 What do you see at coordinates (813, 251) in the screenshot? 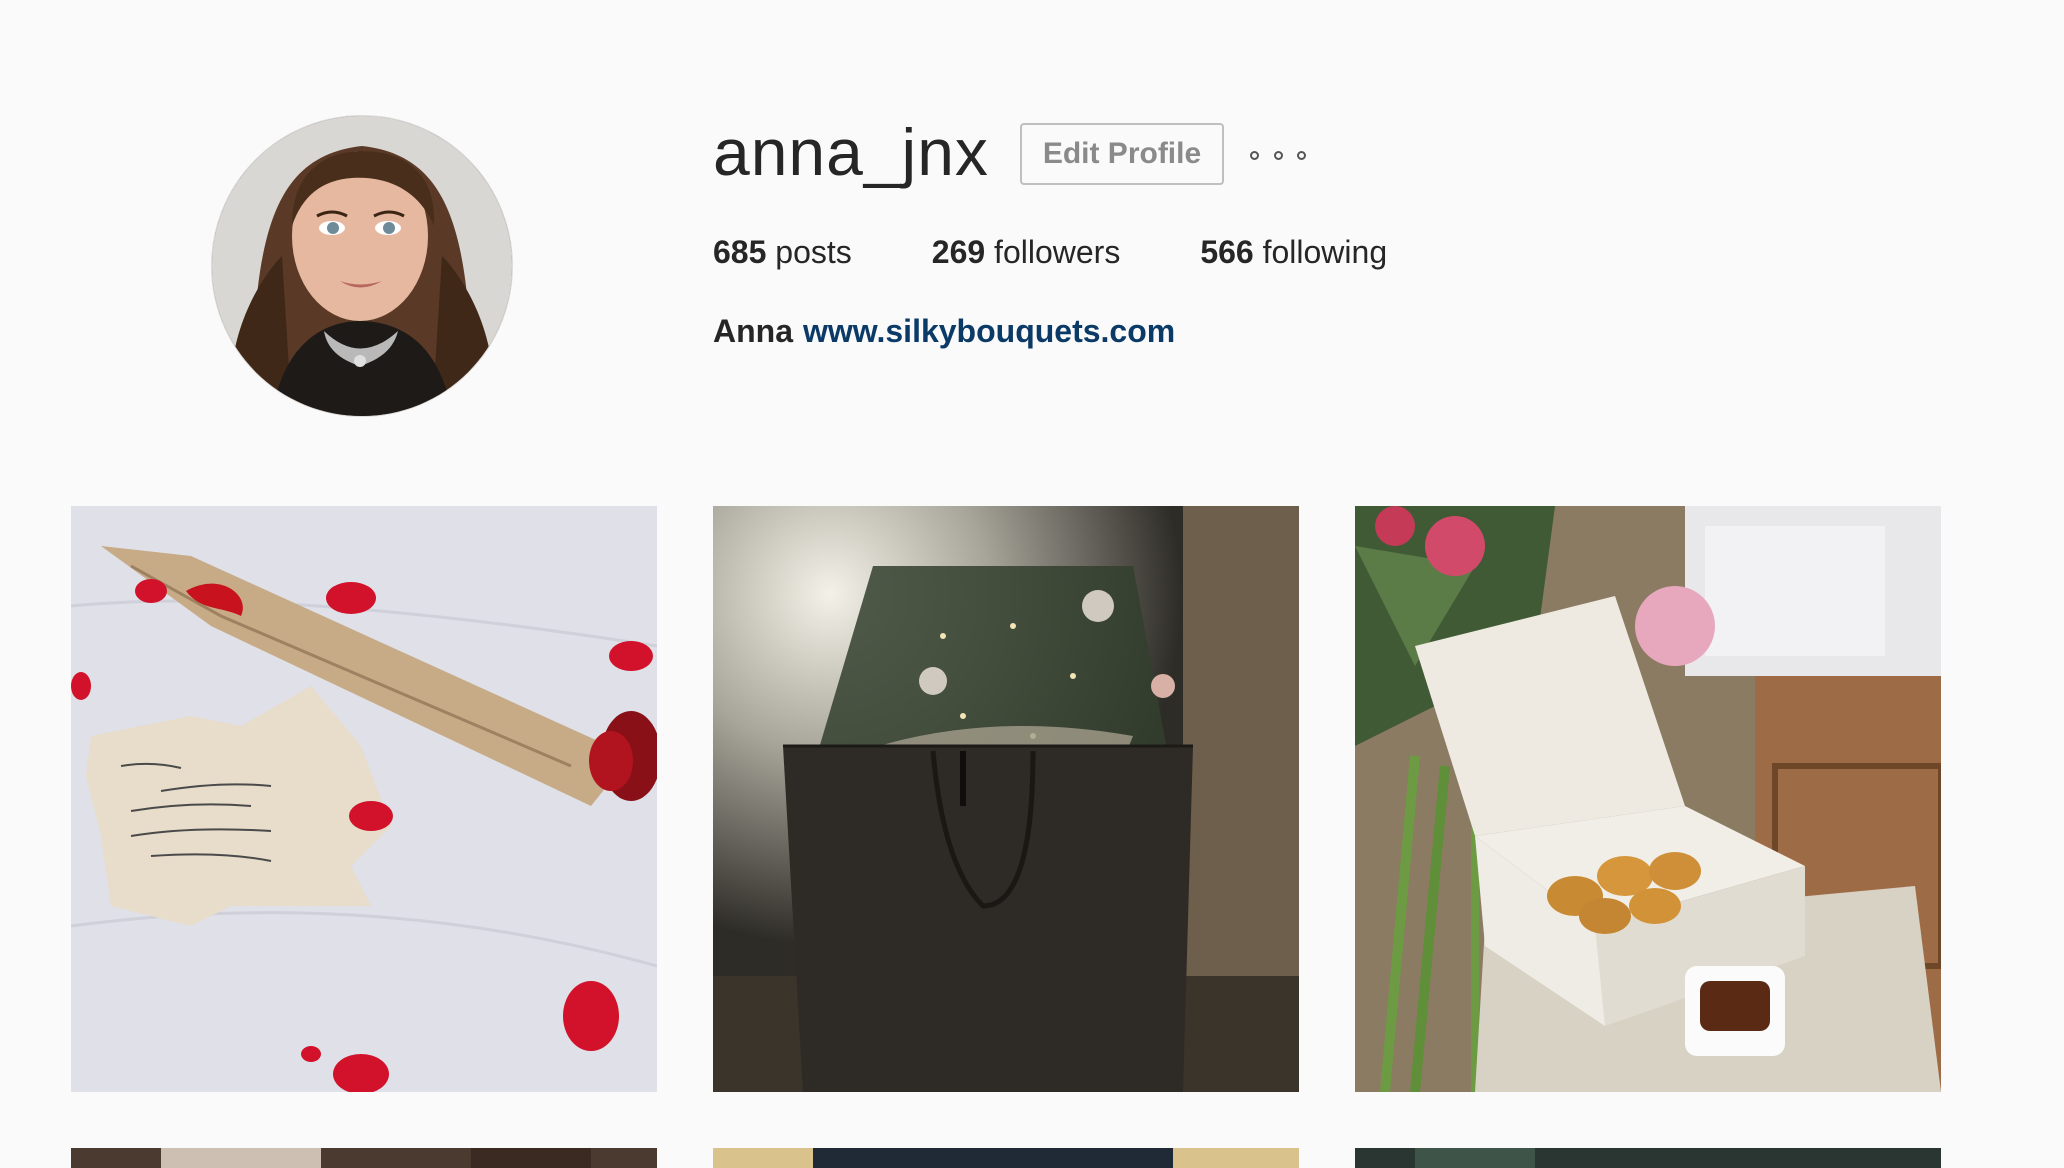
I see `stat-label: posts` at bounding box center [813, 251].